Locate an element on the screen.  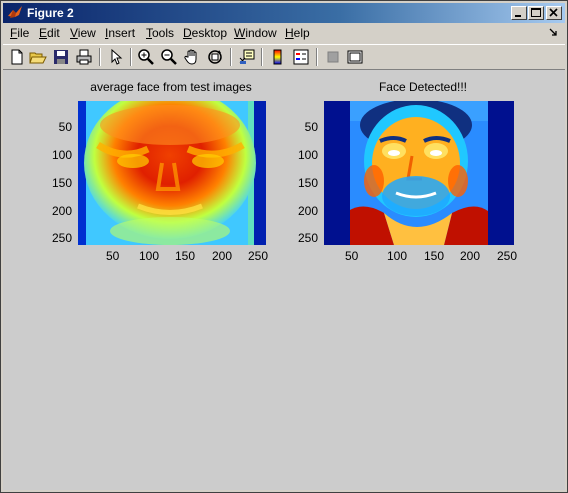
new-file-button is located at coordinates (17, 57).